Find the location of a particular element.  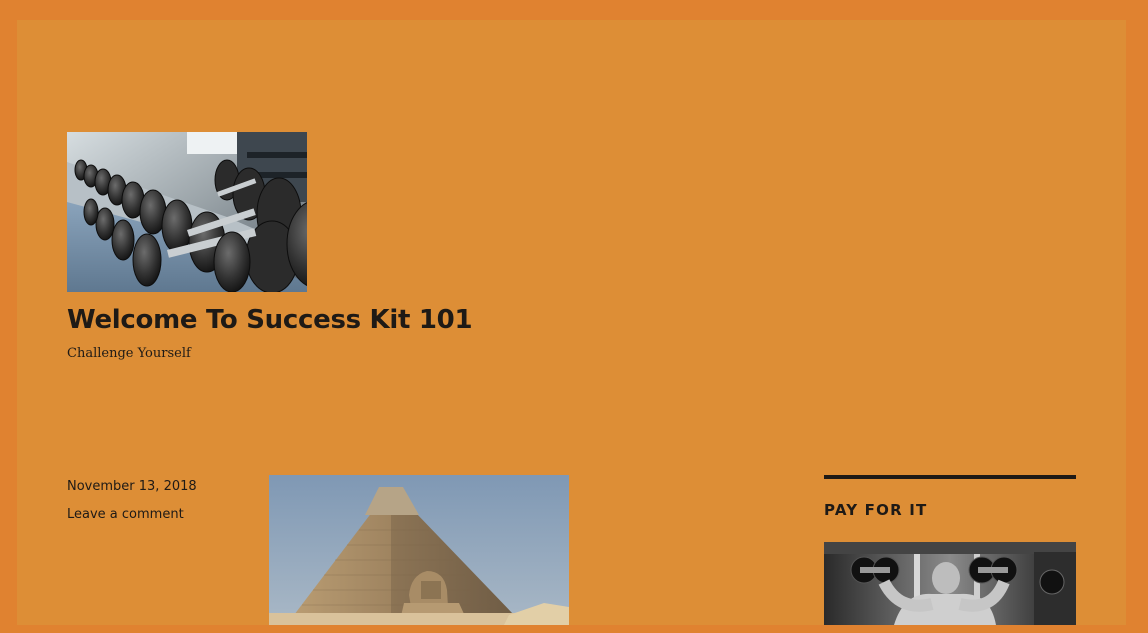

post-date-link: November 13, 2018 is located at coordinates (132, 486).